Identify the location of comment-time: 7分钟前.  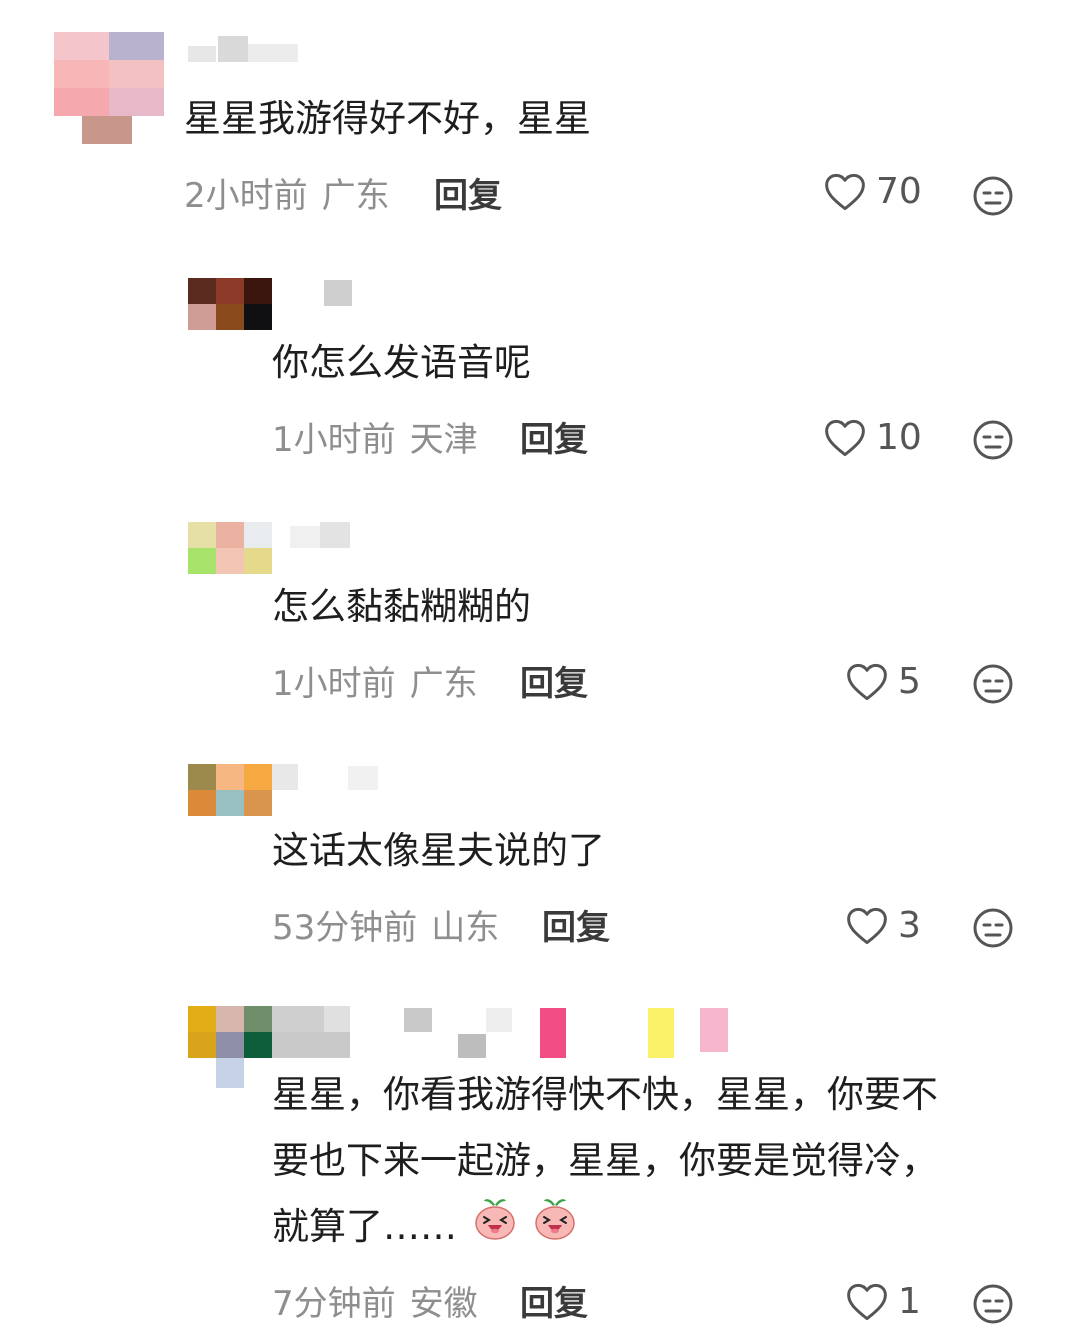
(334, 1304).